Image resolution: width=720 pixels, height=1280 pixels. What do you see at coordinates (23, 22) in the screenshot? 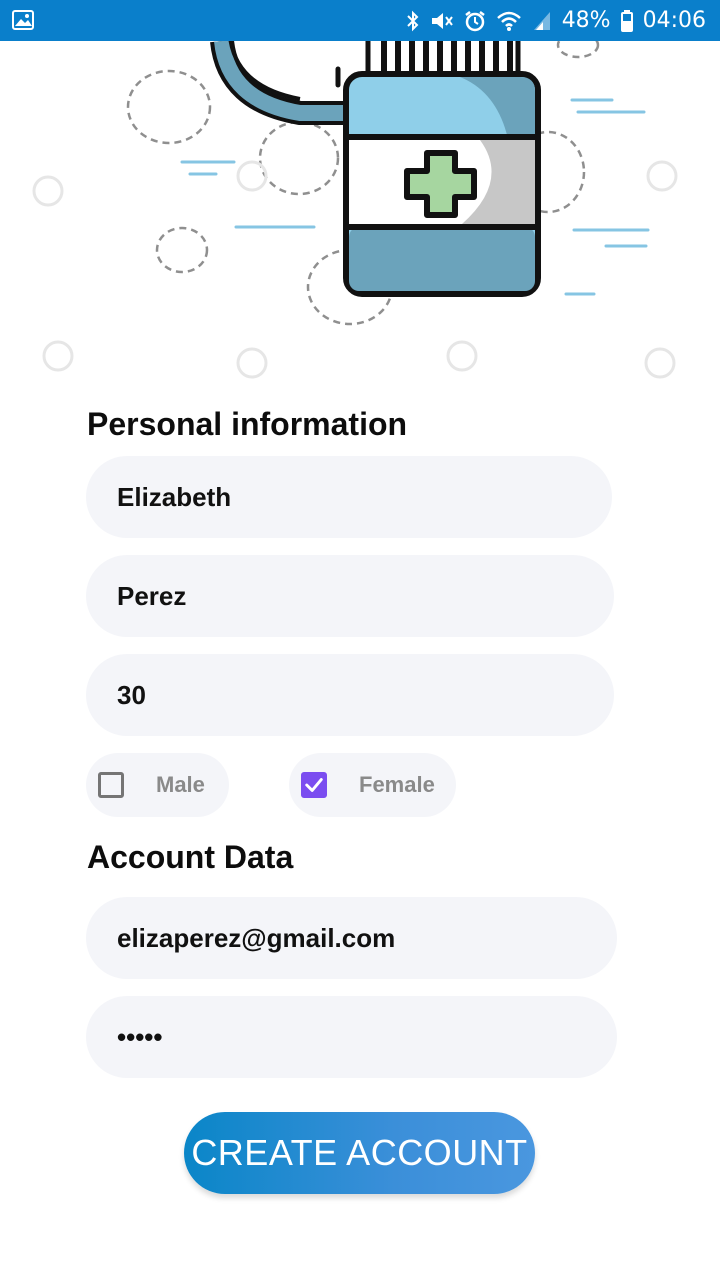
I see `gallery-icon` at bounding box center [23, 22].